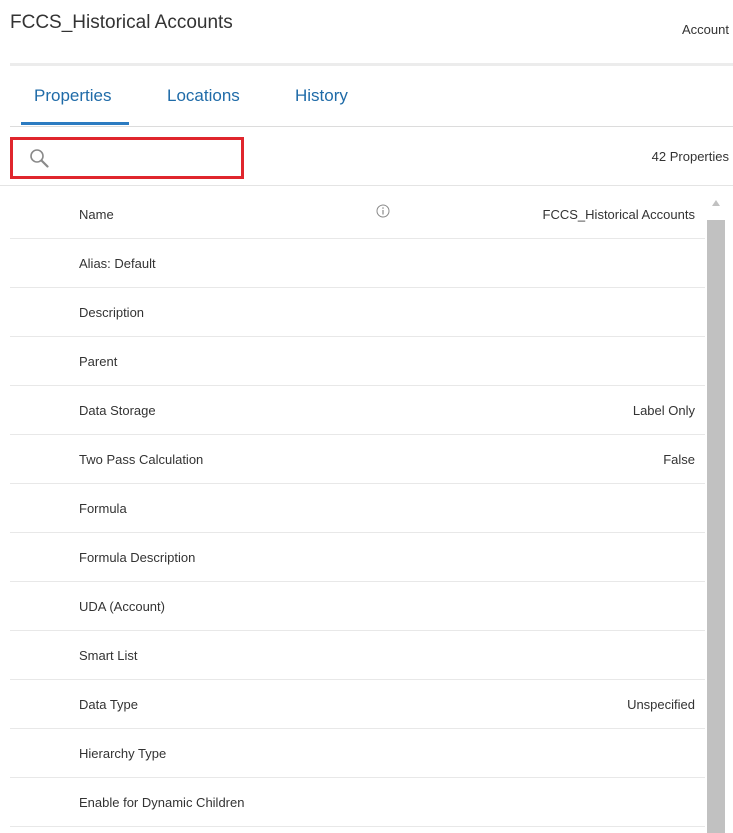  Describe the element at coordinates (137, 557) in the screenshot. I see `property-label: Formula Description` at that location.